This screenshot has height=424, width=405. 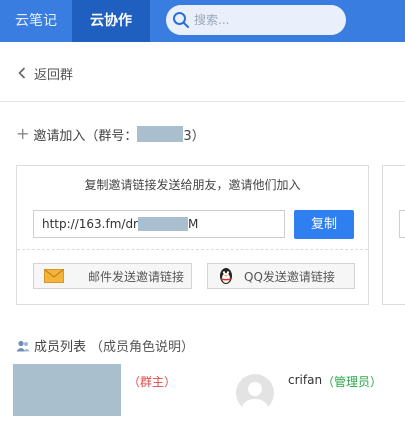 I want to click on invite-label-prefix: 邀请加入（群号：, so click(x=85, y=136).